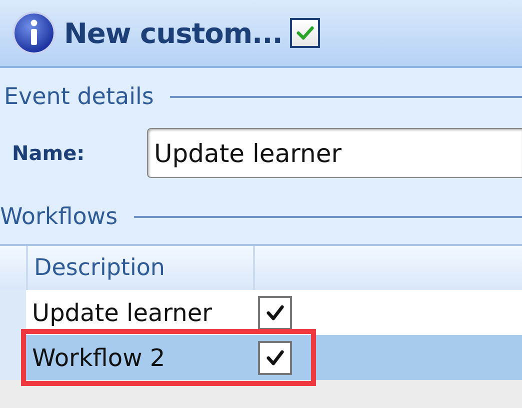  I want to click on section-heading: Event details, so click(79, 97).